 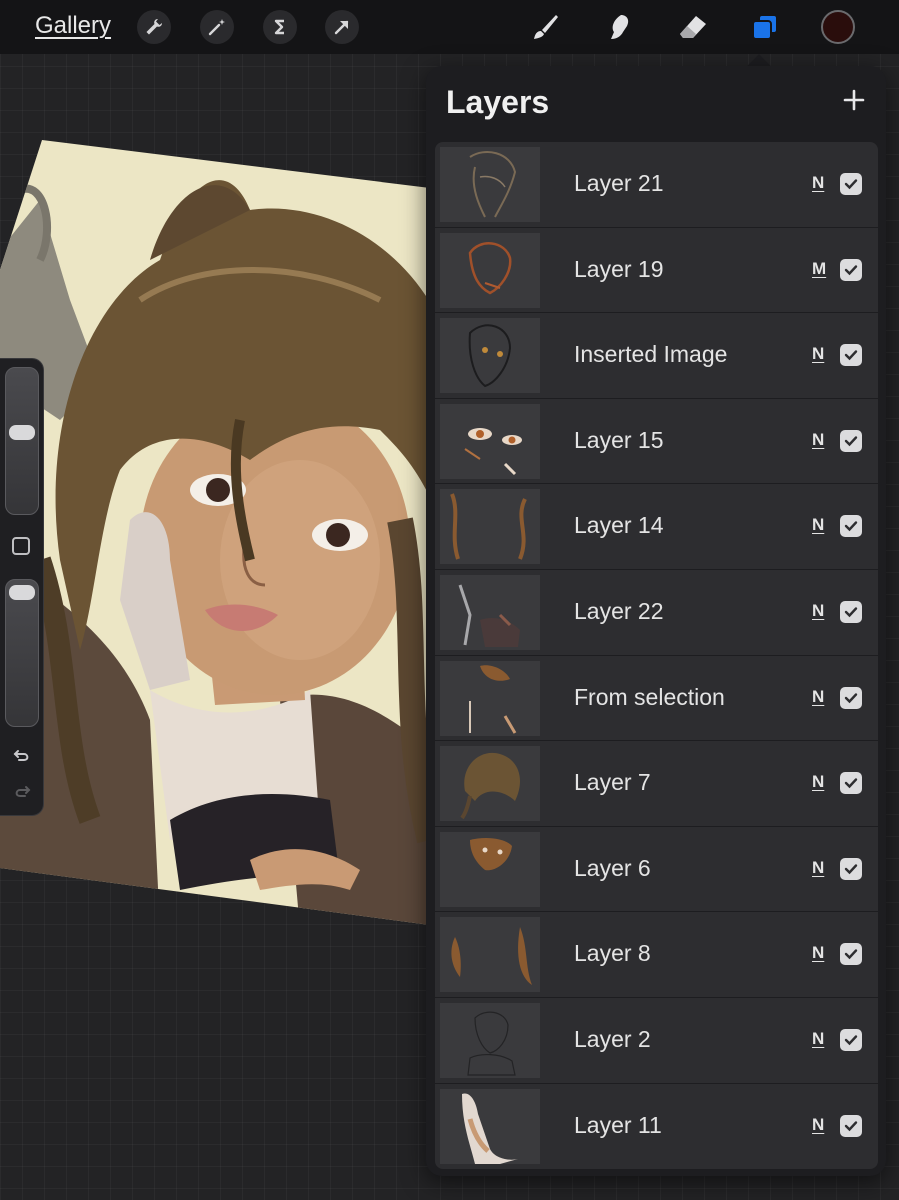 I want to click on transform-arrow-icon, so click(x=341, y=27).